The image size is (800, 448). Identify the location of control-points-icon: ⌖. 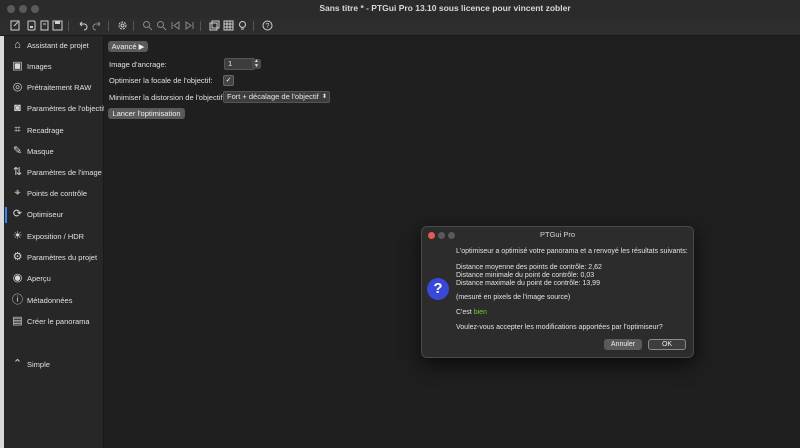
(17, 193).